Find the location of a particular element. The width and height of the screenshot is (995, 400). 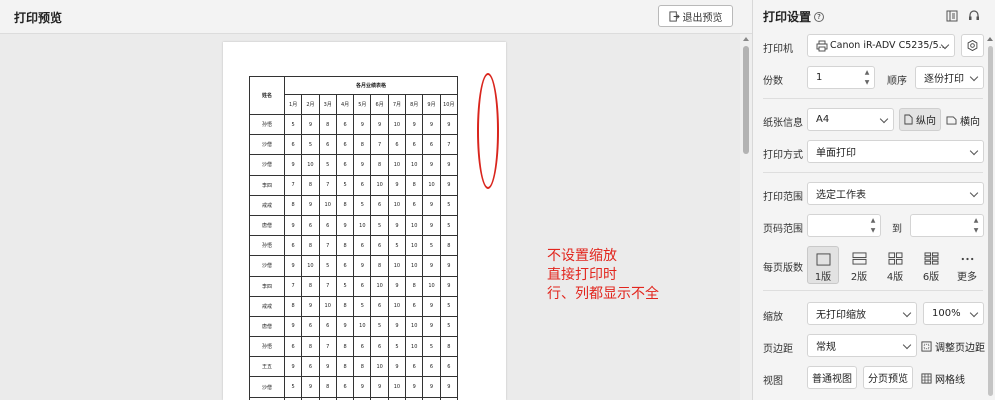

landscape-button: 横向 is located at coordinates (963, 120).